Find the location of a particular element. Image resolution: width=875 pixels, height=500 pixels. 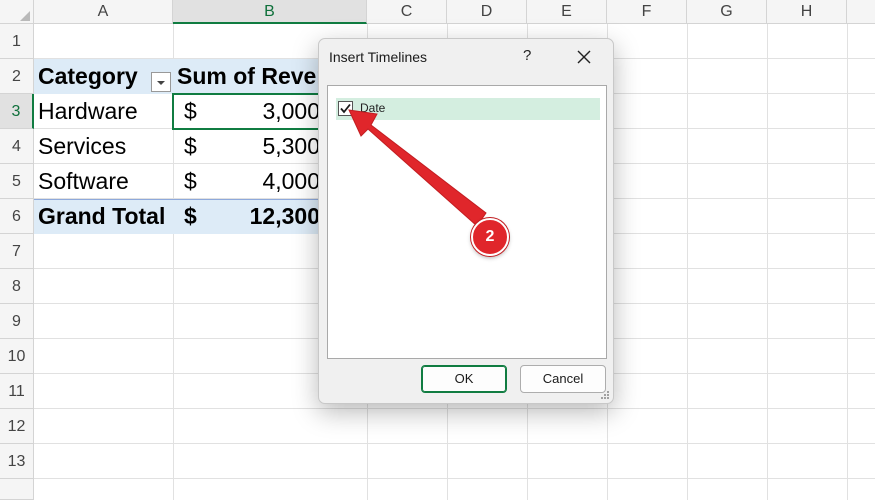

column-header-bar: A B C D E F G H is located at coordinates (437, 12).